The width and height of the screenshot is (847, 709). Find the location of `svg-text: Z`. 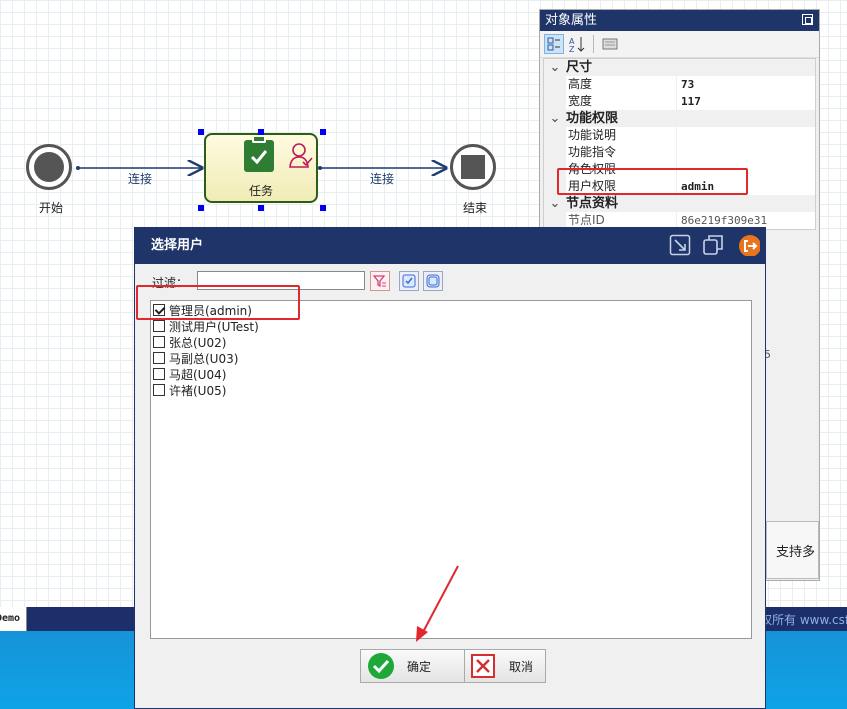

svg-text: Z is located at coordinates (572, 49).